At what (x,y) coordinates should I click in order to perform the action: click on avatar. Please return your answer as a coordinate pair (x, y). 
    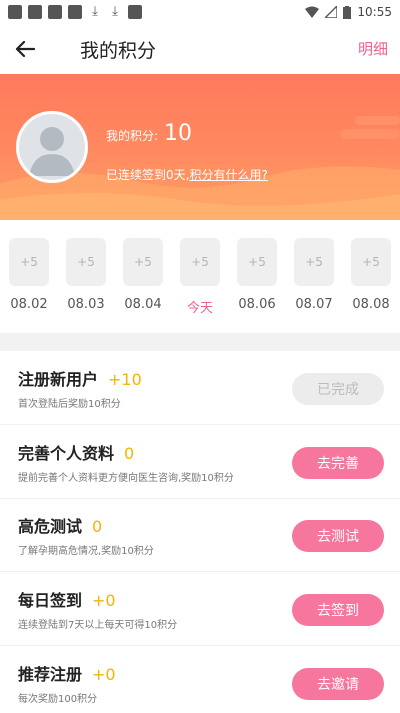
    Looking at the image, I should click on (52, 147).